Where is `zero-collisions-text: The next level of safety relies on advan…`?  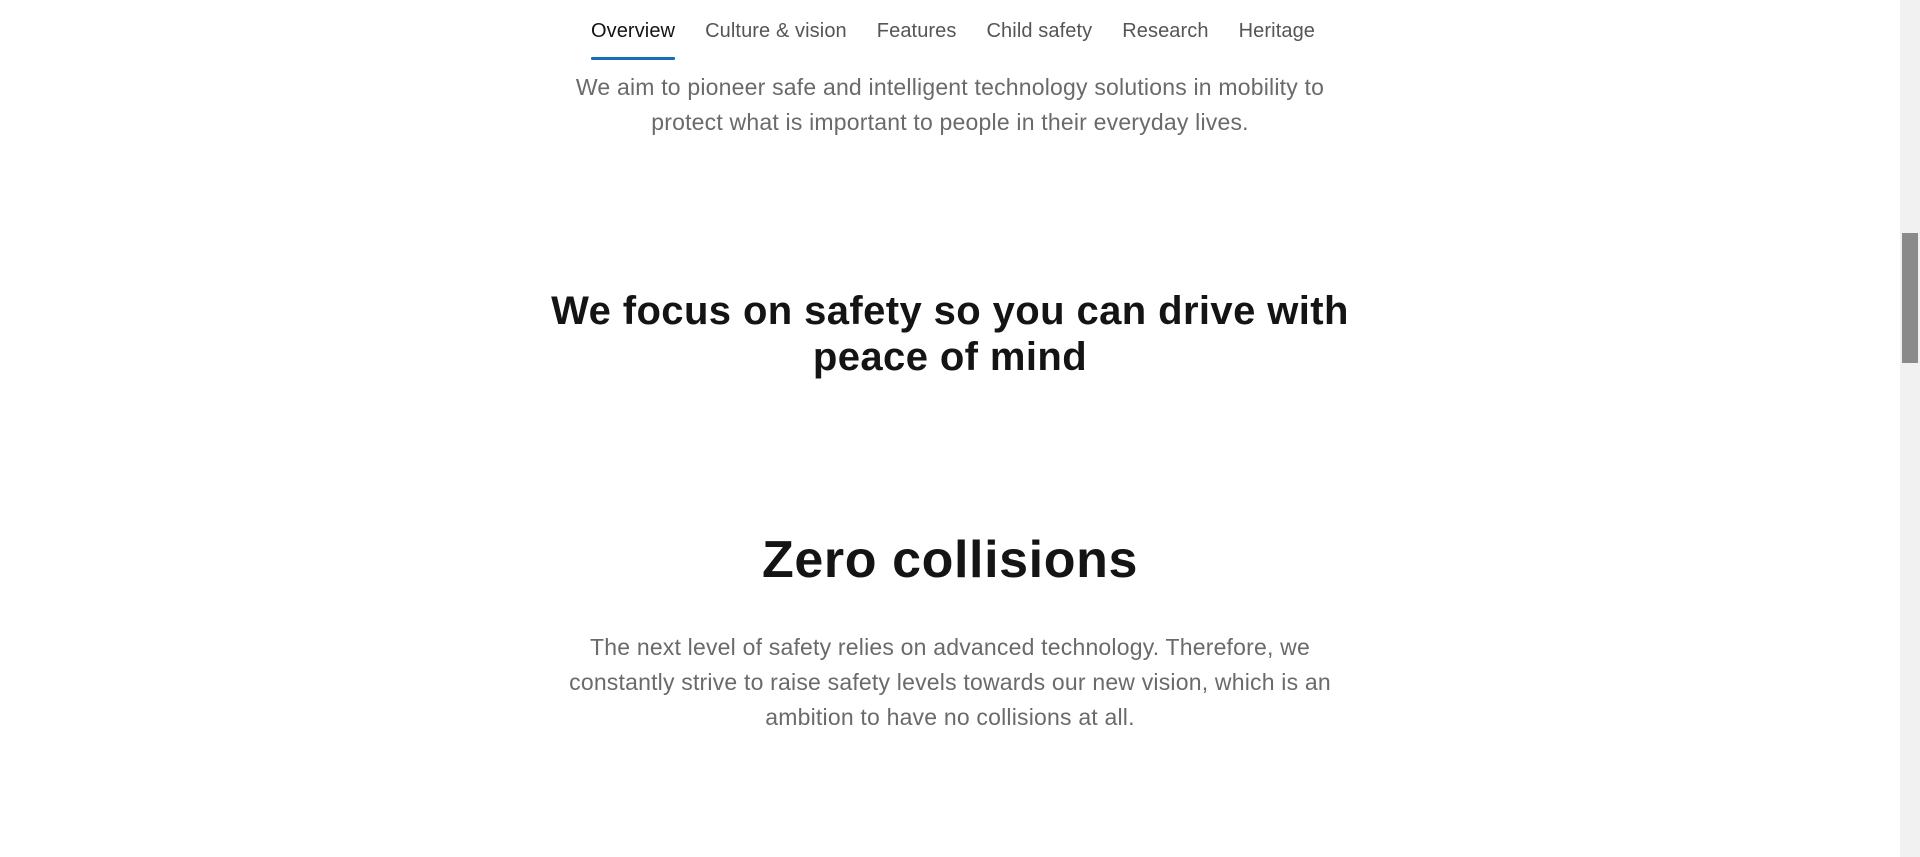
zero-collisions-text: The next level of safety relies on advan… is located at coordinates (950, 682).